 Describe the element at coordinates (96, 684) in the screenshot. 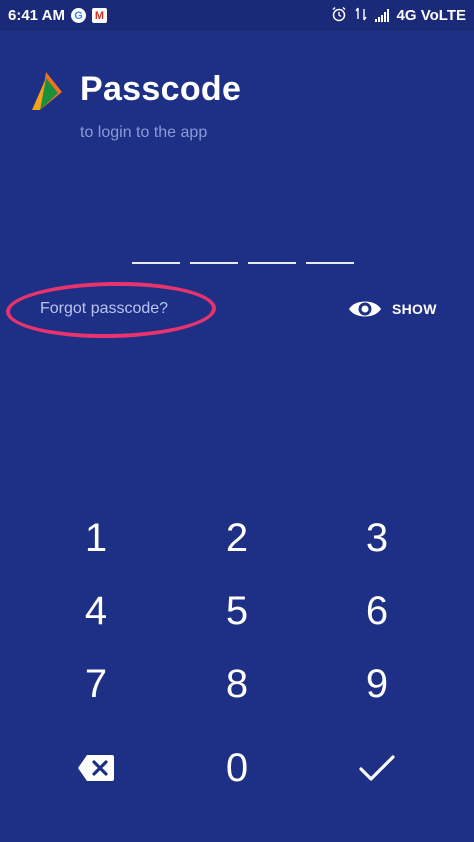

I see `key-7: 7` at that location.